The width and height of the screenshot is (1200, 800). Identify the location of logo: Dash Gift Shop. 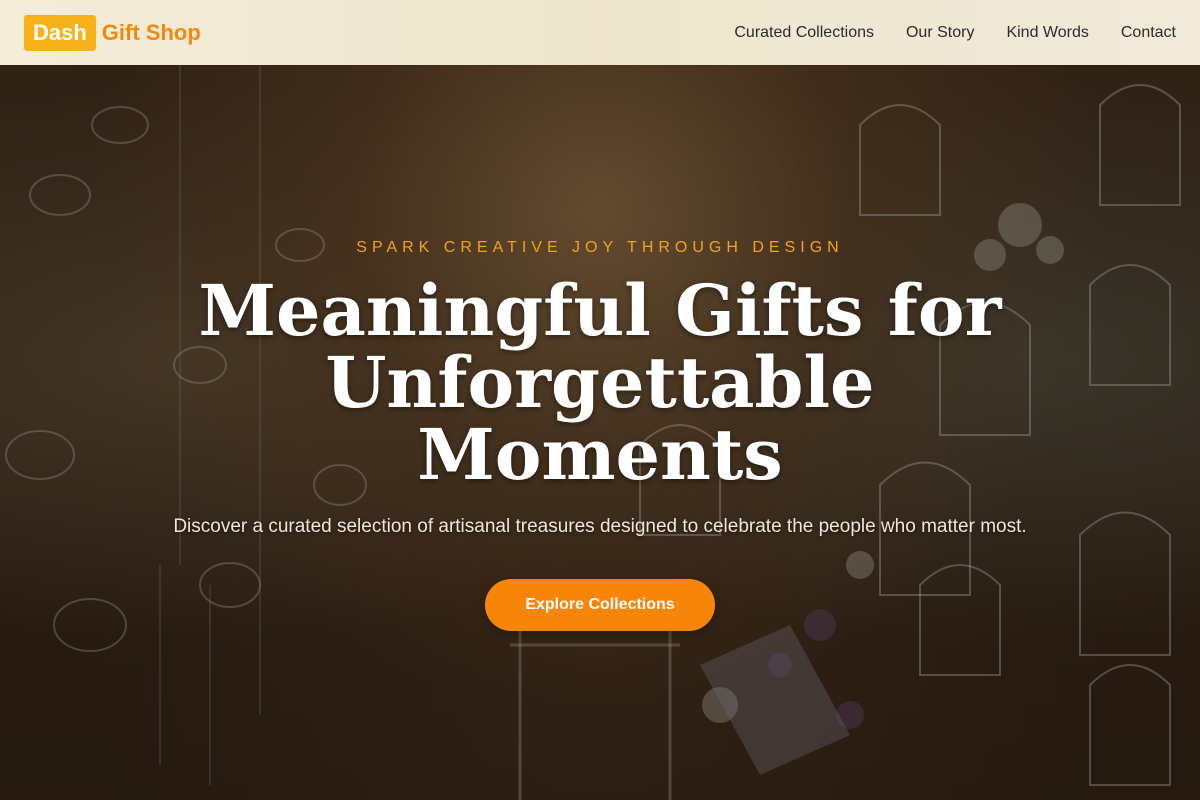
(112, 32).